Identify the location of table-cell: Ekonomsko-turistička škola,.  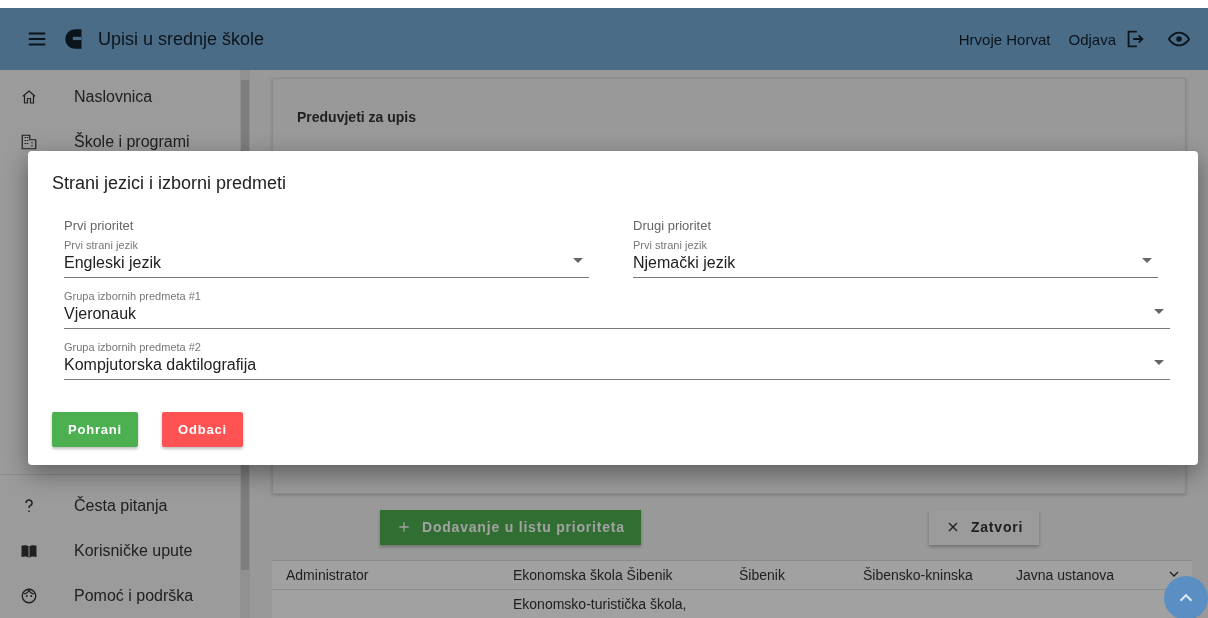
(600, 603).